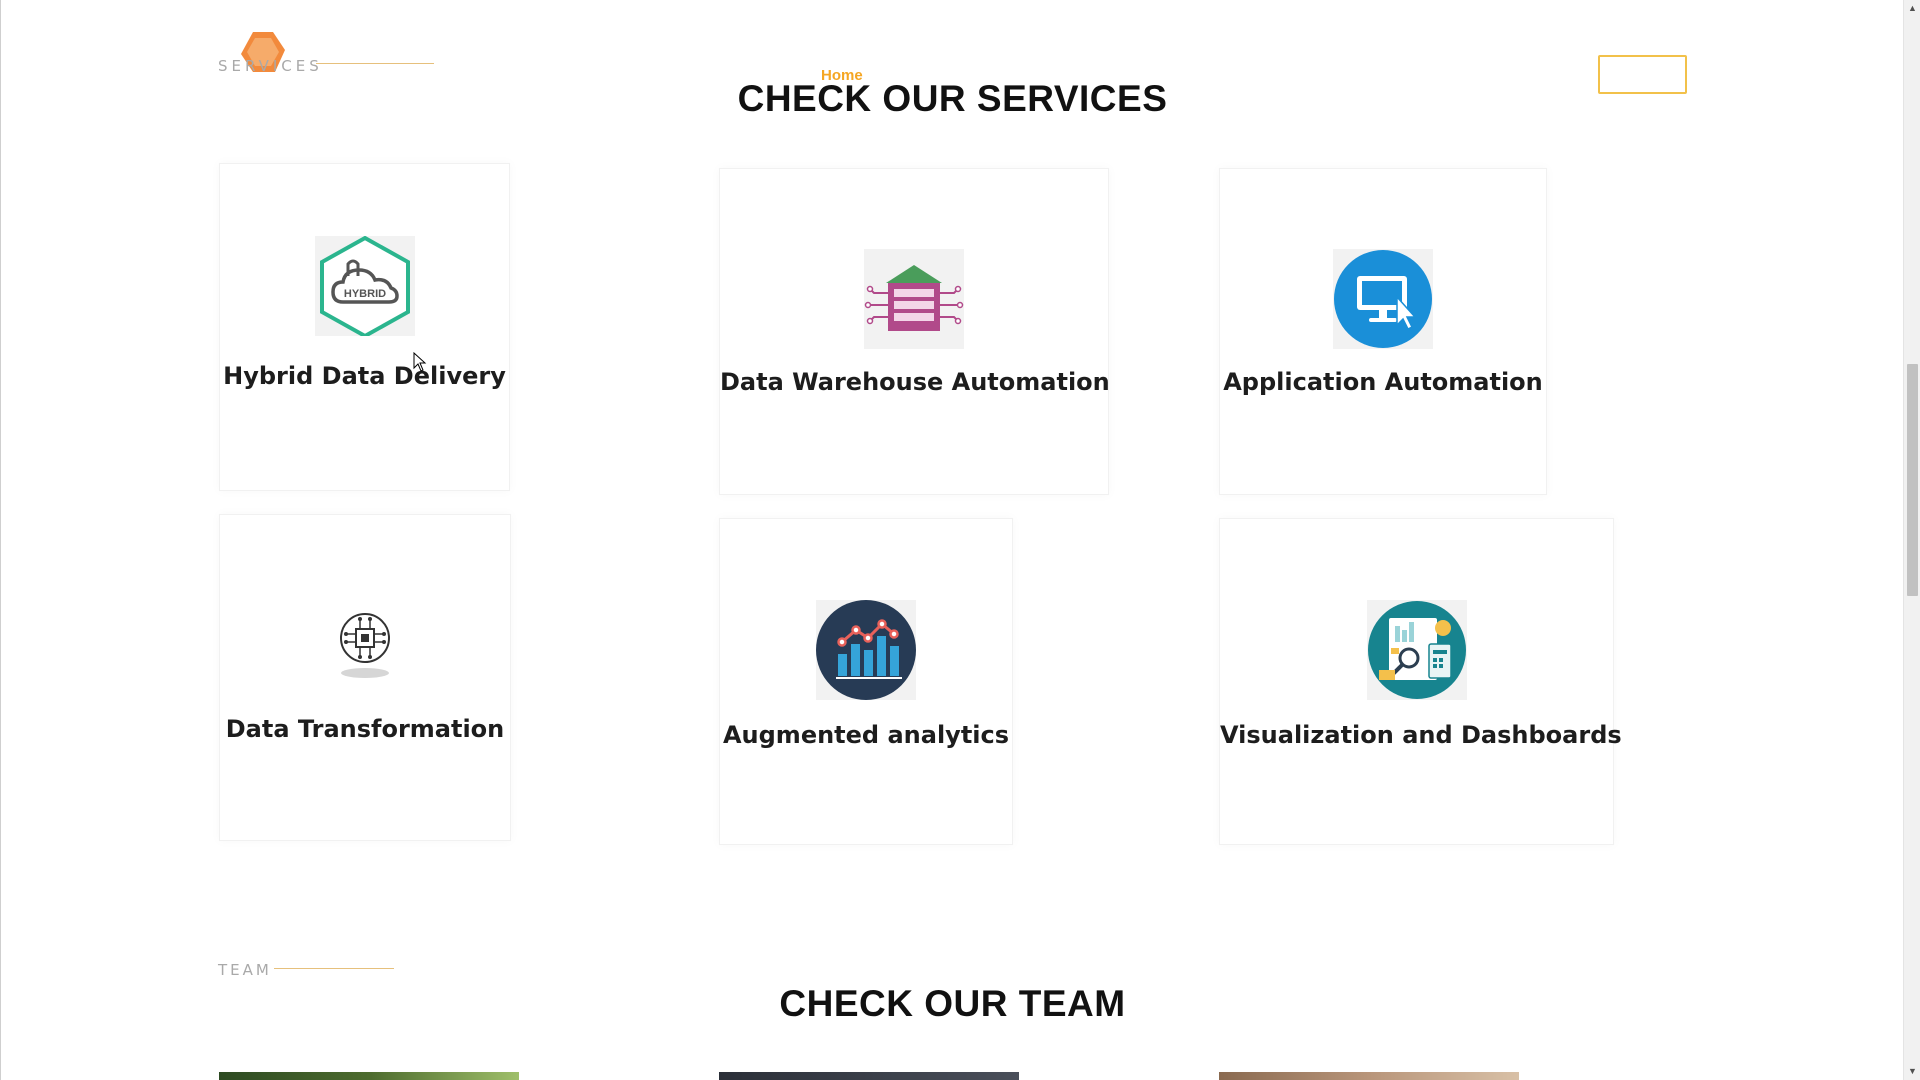 The image size is (1920, 1080). I want to click on scroll-up-arrow-icon: ▲, so click(1912, 8).